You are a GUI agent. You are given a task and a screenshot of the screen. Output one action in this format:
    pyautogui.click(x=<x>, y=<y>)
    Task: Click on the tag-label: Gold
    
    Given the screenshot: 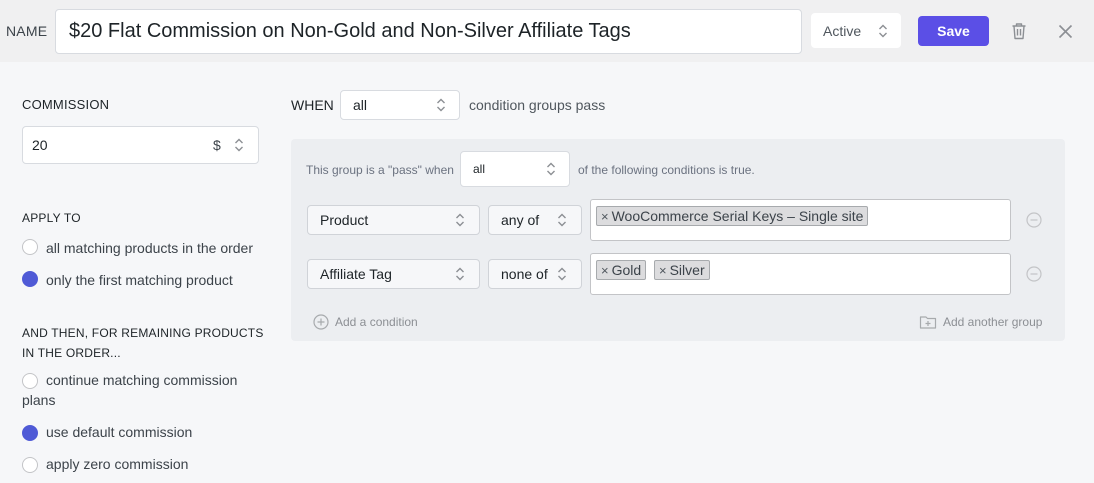 What is the action you would take?
    pyautogui.click(x=626, y=270)
    